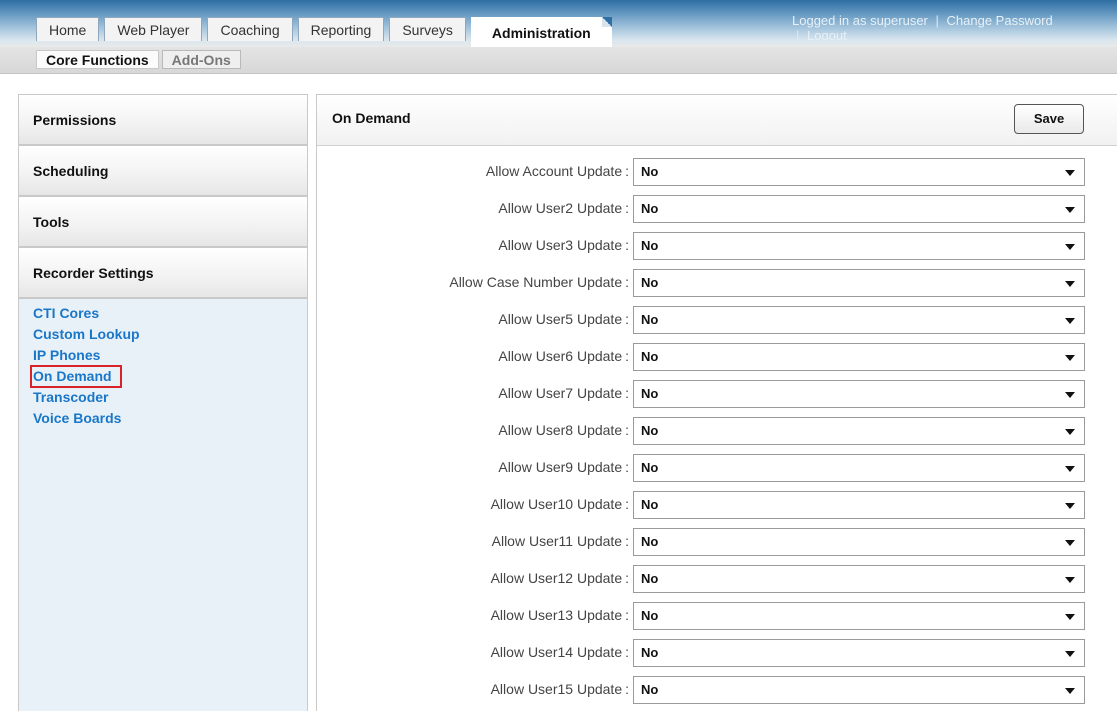 The image size is (1117, 713). Describe the element at coordinates (76, 376) in the screenshot. I see `sidebar-link-on-demand: On Demand` at that location.